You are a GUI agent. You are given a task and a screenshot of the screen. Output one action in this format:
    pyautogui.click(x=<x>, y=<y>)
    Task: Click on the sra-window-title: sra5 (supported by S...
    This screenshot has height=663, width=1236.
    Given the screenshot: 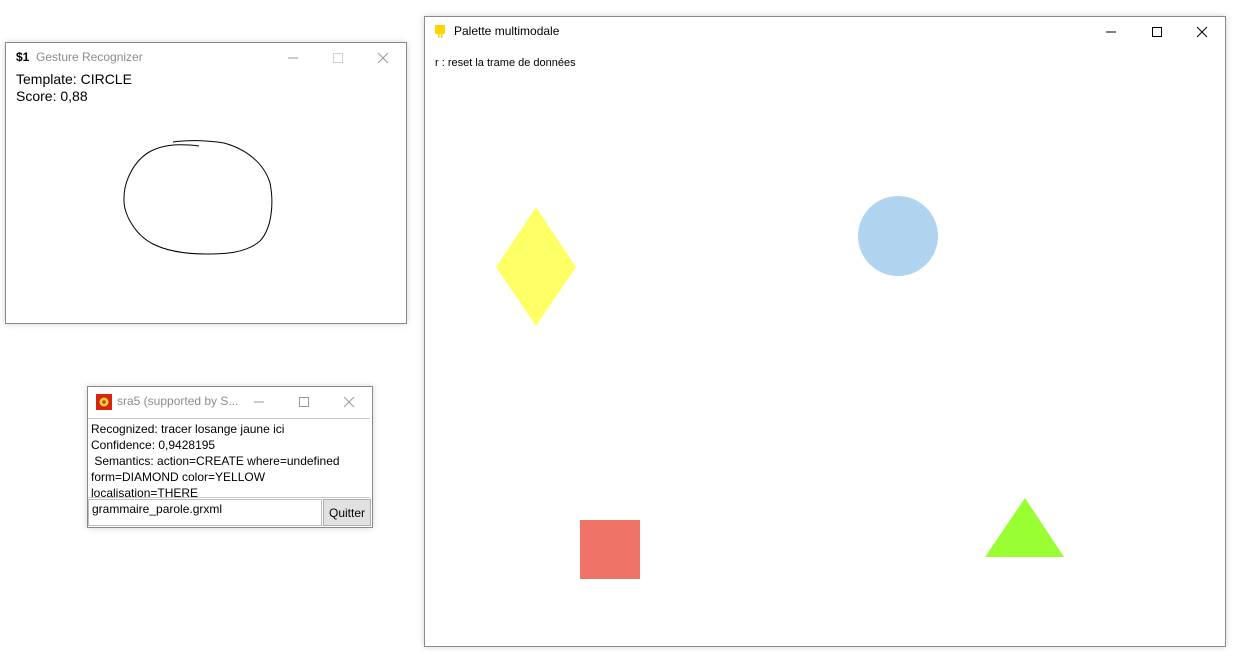 What is the action you would take?
    pyautogui.click(x=178, y=401)
    